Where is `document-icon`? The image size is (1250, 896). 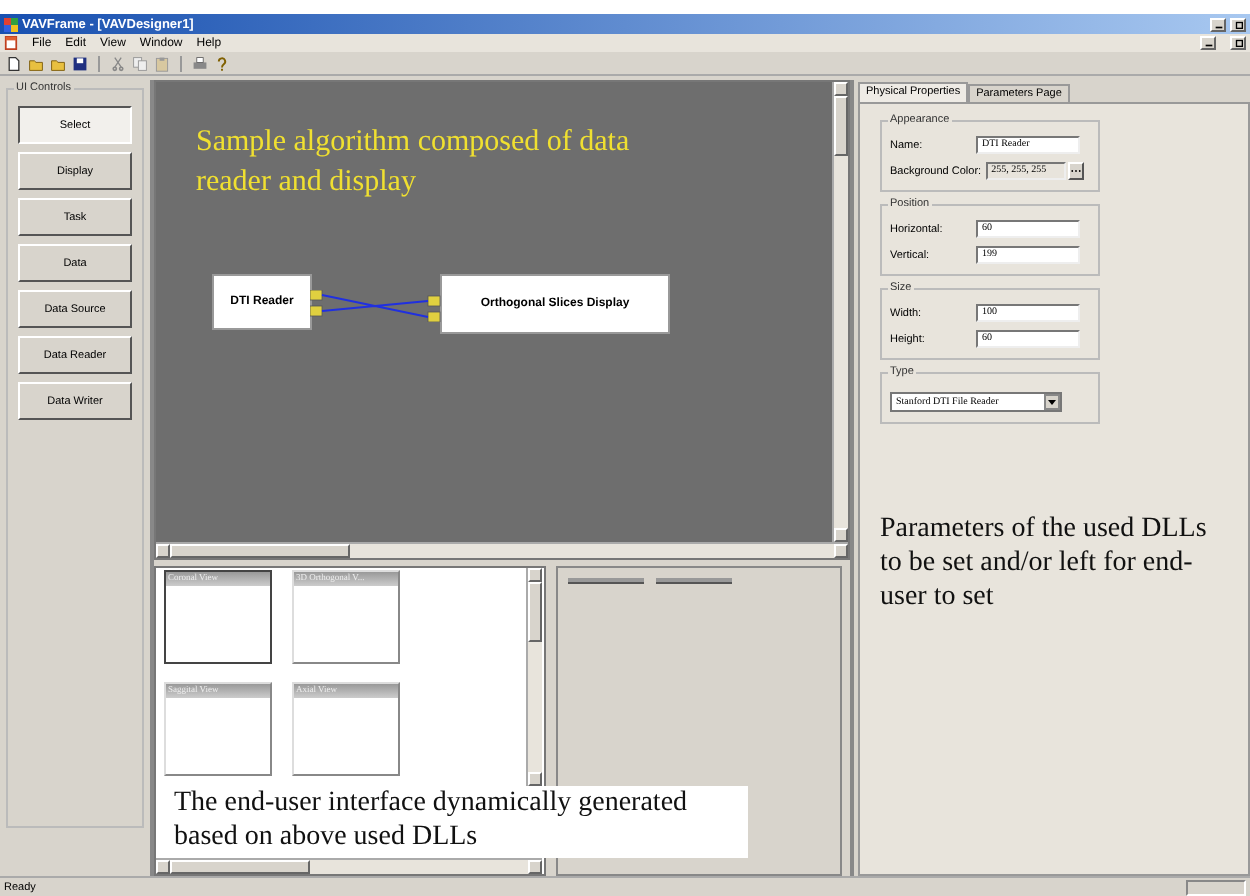 document-icon is located at coordinates (11, 43).